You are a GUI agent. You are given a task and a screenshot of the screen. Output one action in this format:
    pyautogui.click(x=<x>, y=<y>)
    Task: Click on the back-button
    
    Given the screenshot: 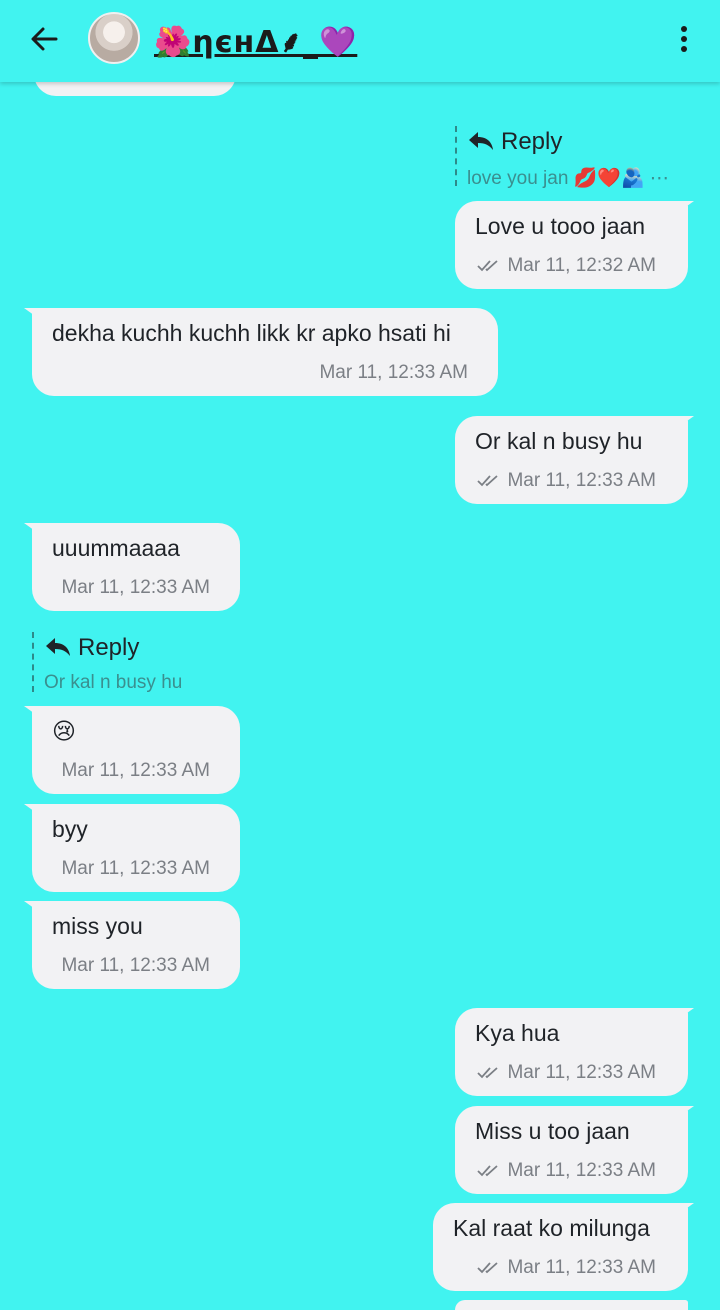 What is the action you would take?
    pyautogui.click(x=46, y=39)
    